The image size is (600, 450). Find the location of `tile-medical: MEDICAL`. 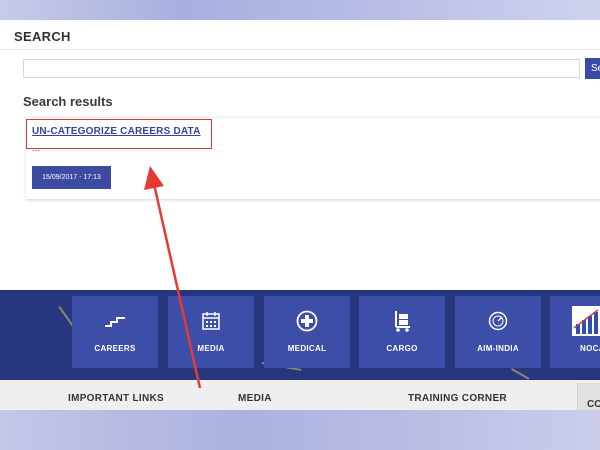

tile-medical: MEDICAL is located at coordinates (307, 332).